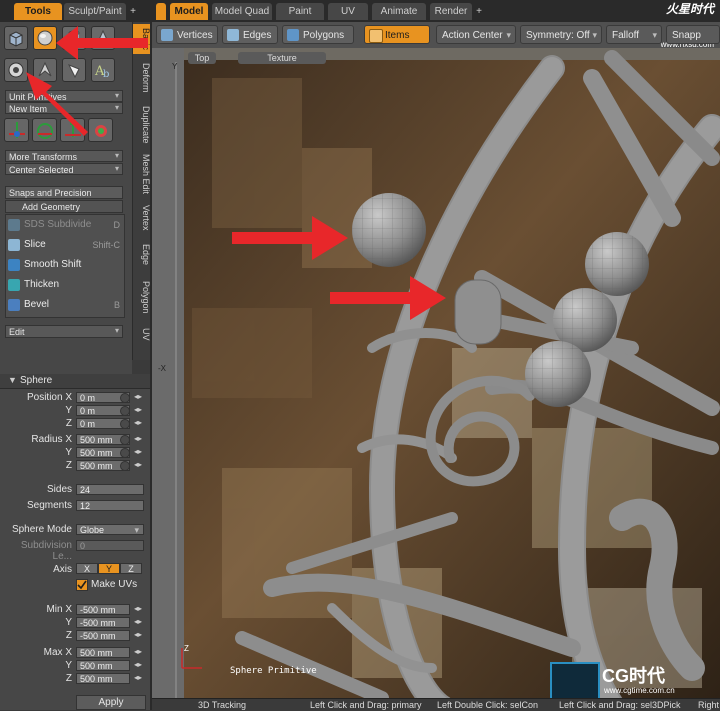  Describe the element at coordinates (476, 35) in the screenshot. I see `action-center-dropdown: Action Center` at that location.